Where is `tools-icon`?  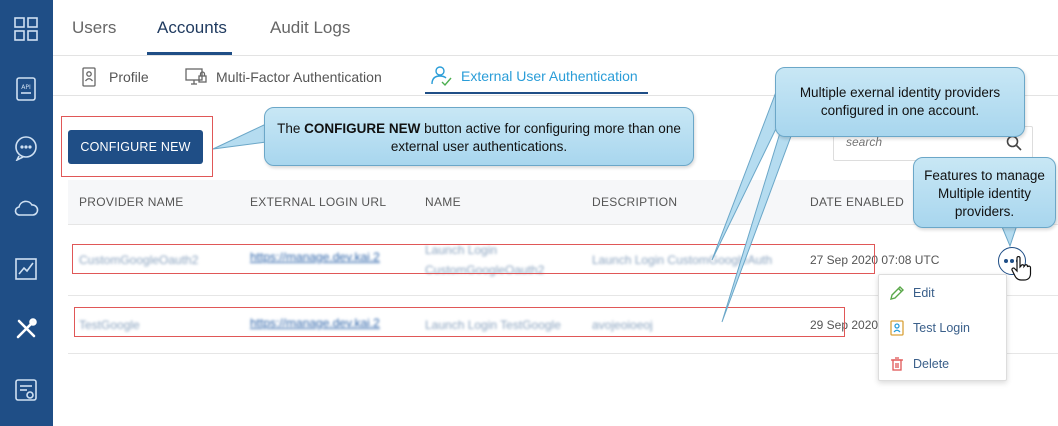
tools-icon is located at coordinates (26, 329).